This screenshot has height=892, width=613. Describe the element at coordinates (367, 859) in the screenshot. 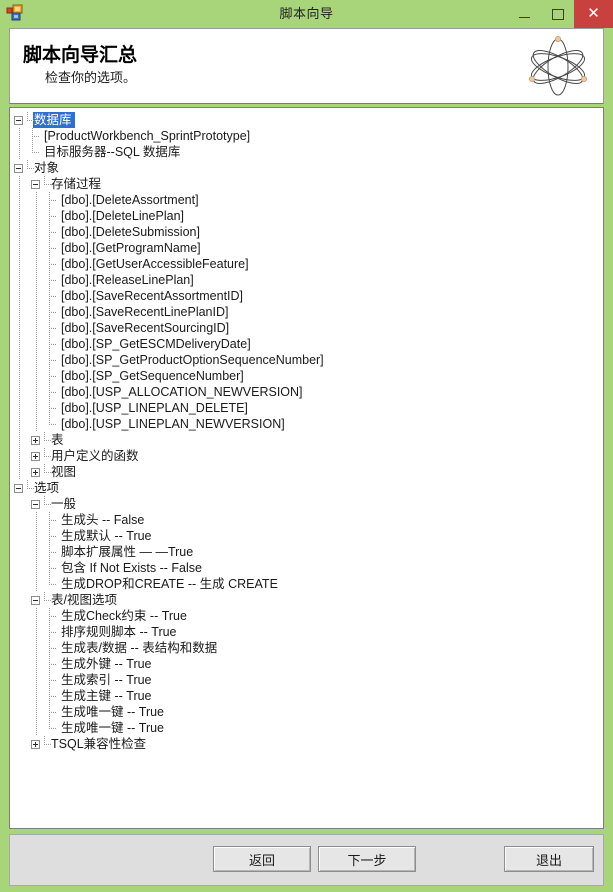

I see `next-button: 下一步` at that location.